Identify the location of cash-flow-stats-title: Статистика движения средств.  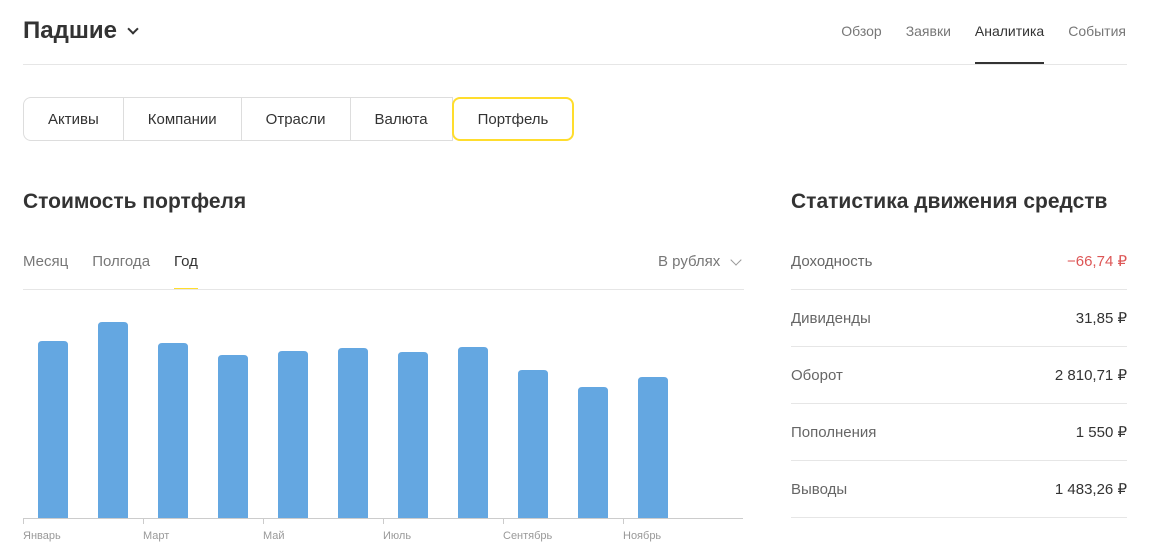
(949, 201).